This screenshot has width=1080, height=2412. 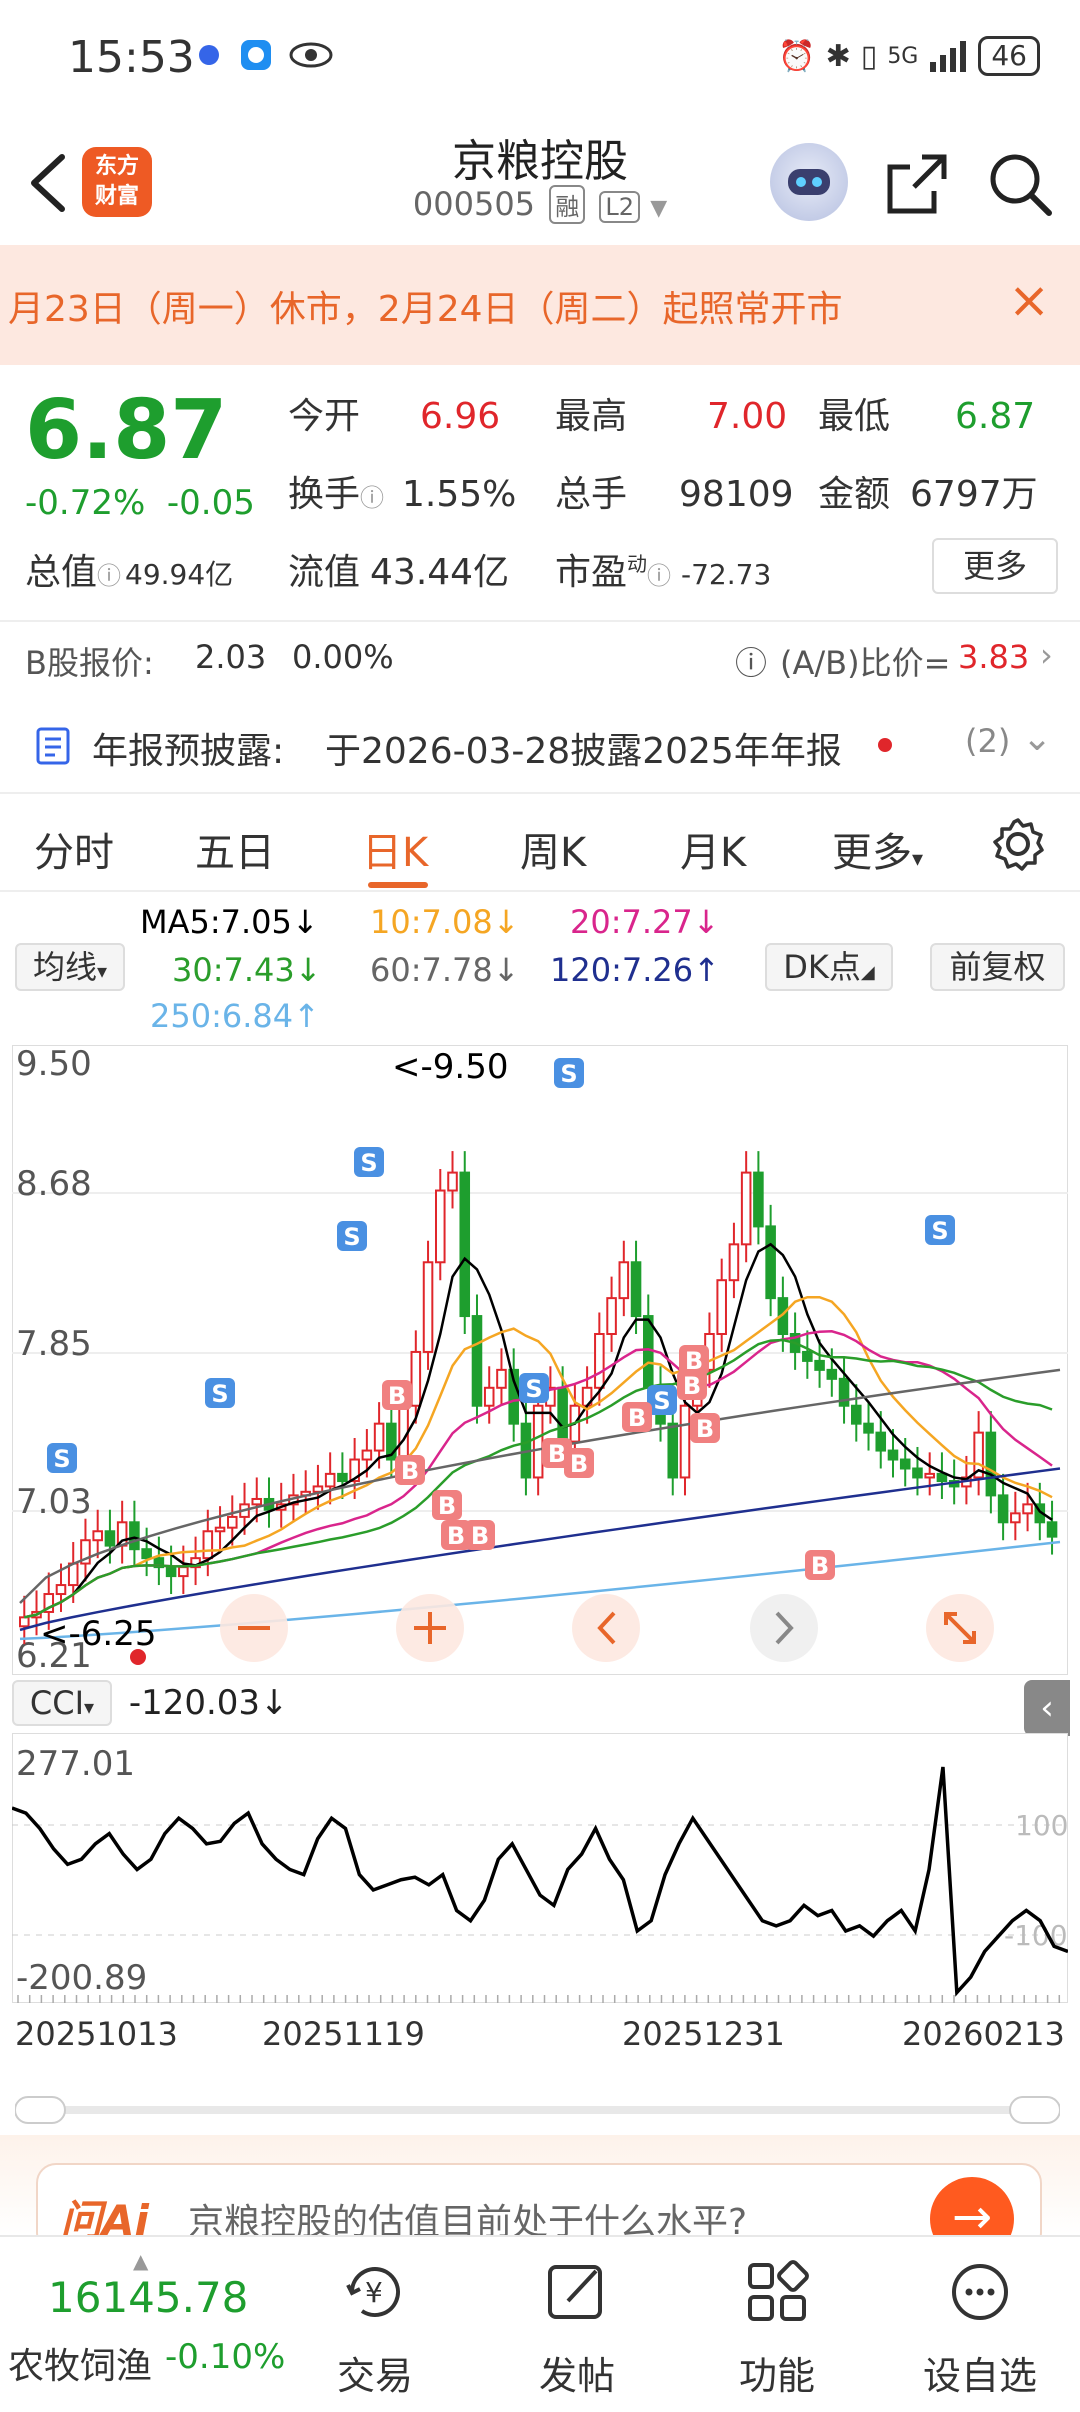 I want to click on current-price: 6.87, so click(x=126, y=430).